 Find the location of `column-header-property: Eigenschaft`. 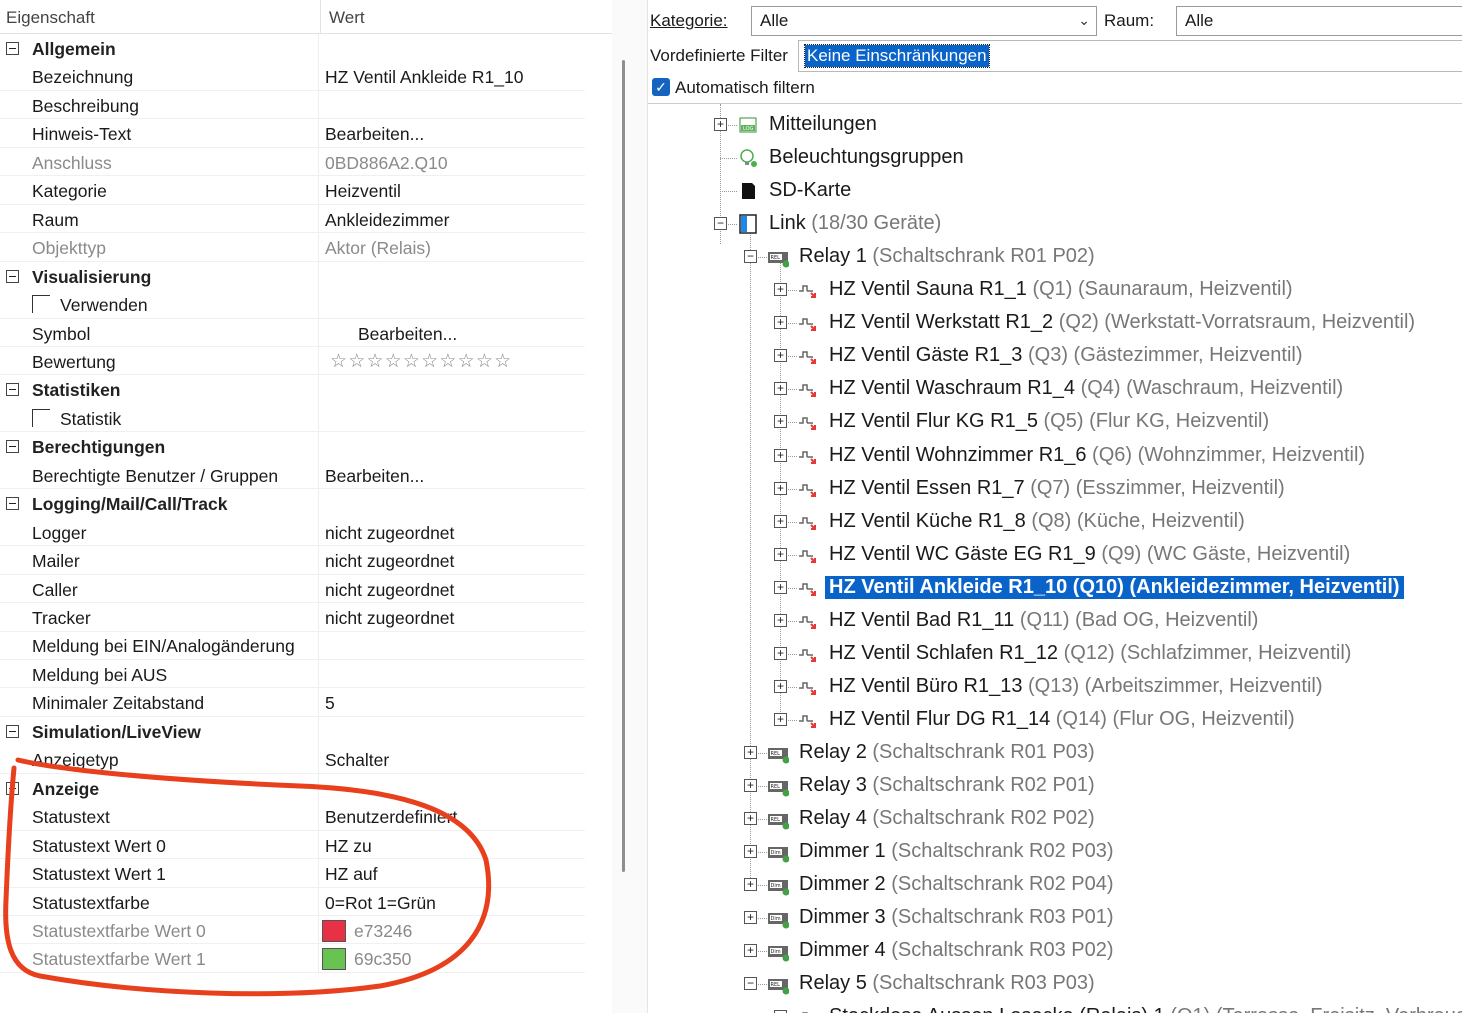

column-header-property: Eigenschaft is located at coordinates (50, 18).